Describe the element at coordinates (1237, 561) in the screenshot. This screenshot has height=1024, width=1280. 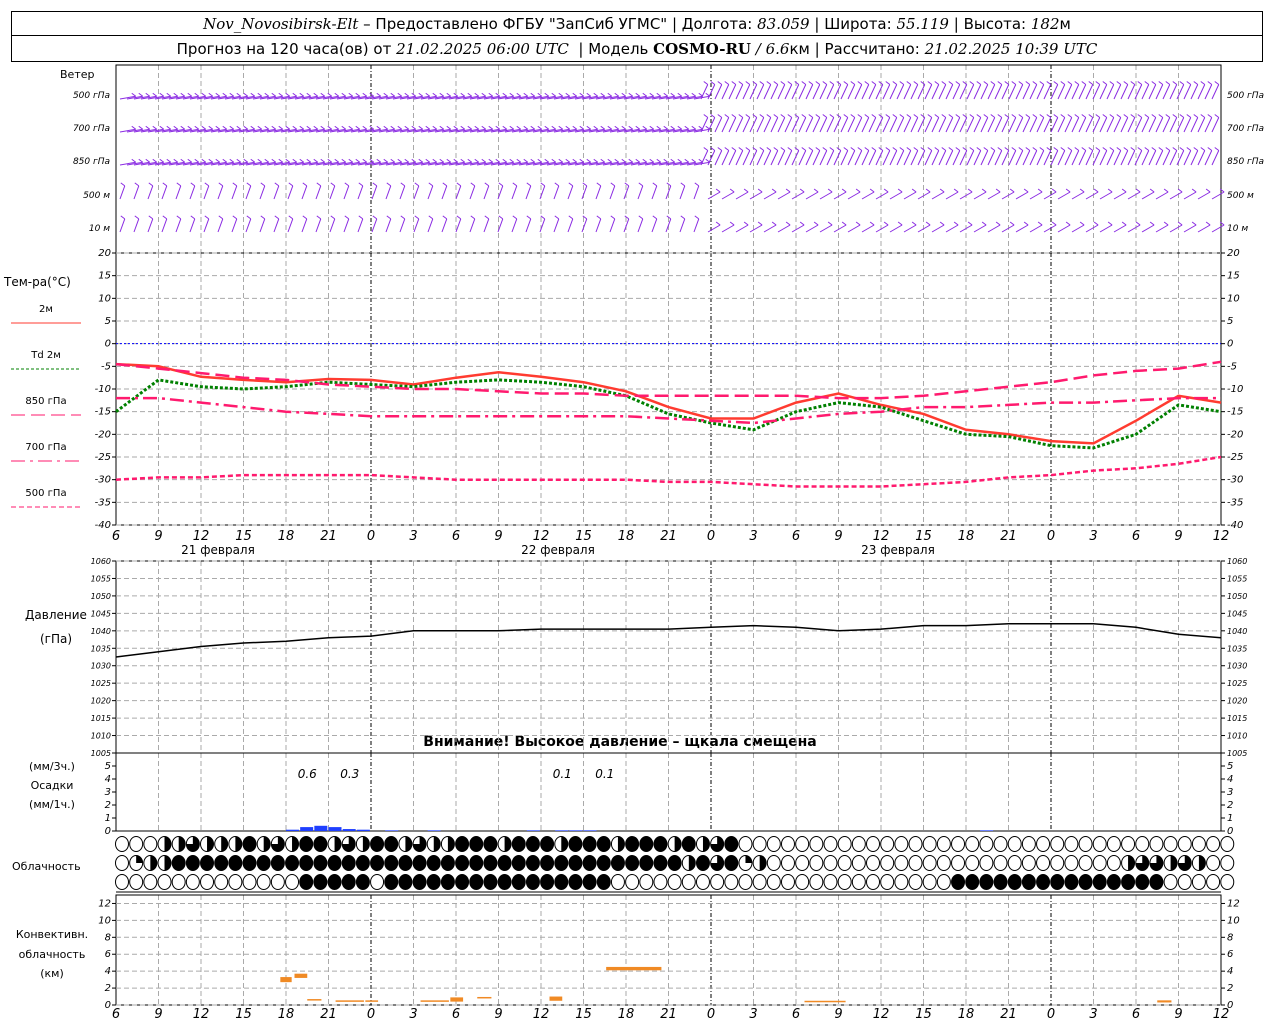
I see `pressure-tick-label: 1060` at that location.